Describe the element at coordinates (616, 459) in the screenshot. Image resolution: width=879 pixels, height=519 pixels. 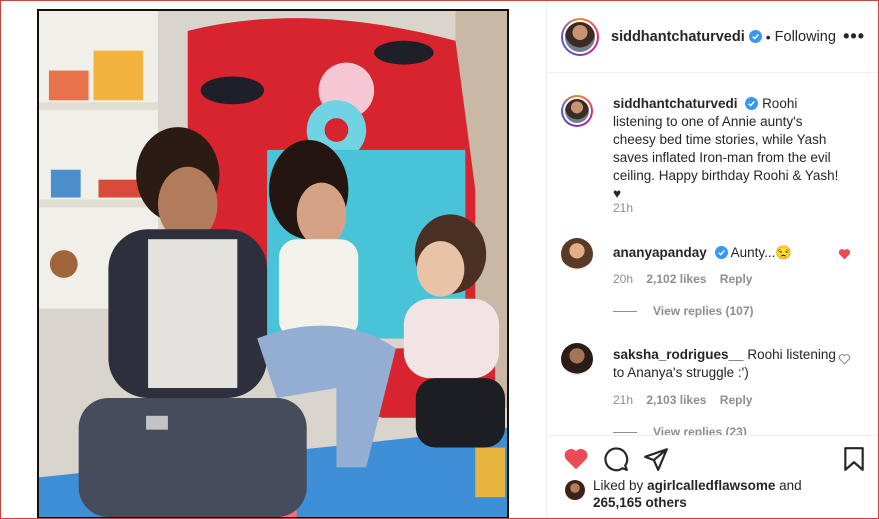
I see `comment-icon` at that location.